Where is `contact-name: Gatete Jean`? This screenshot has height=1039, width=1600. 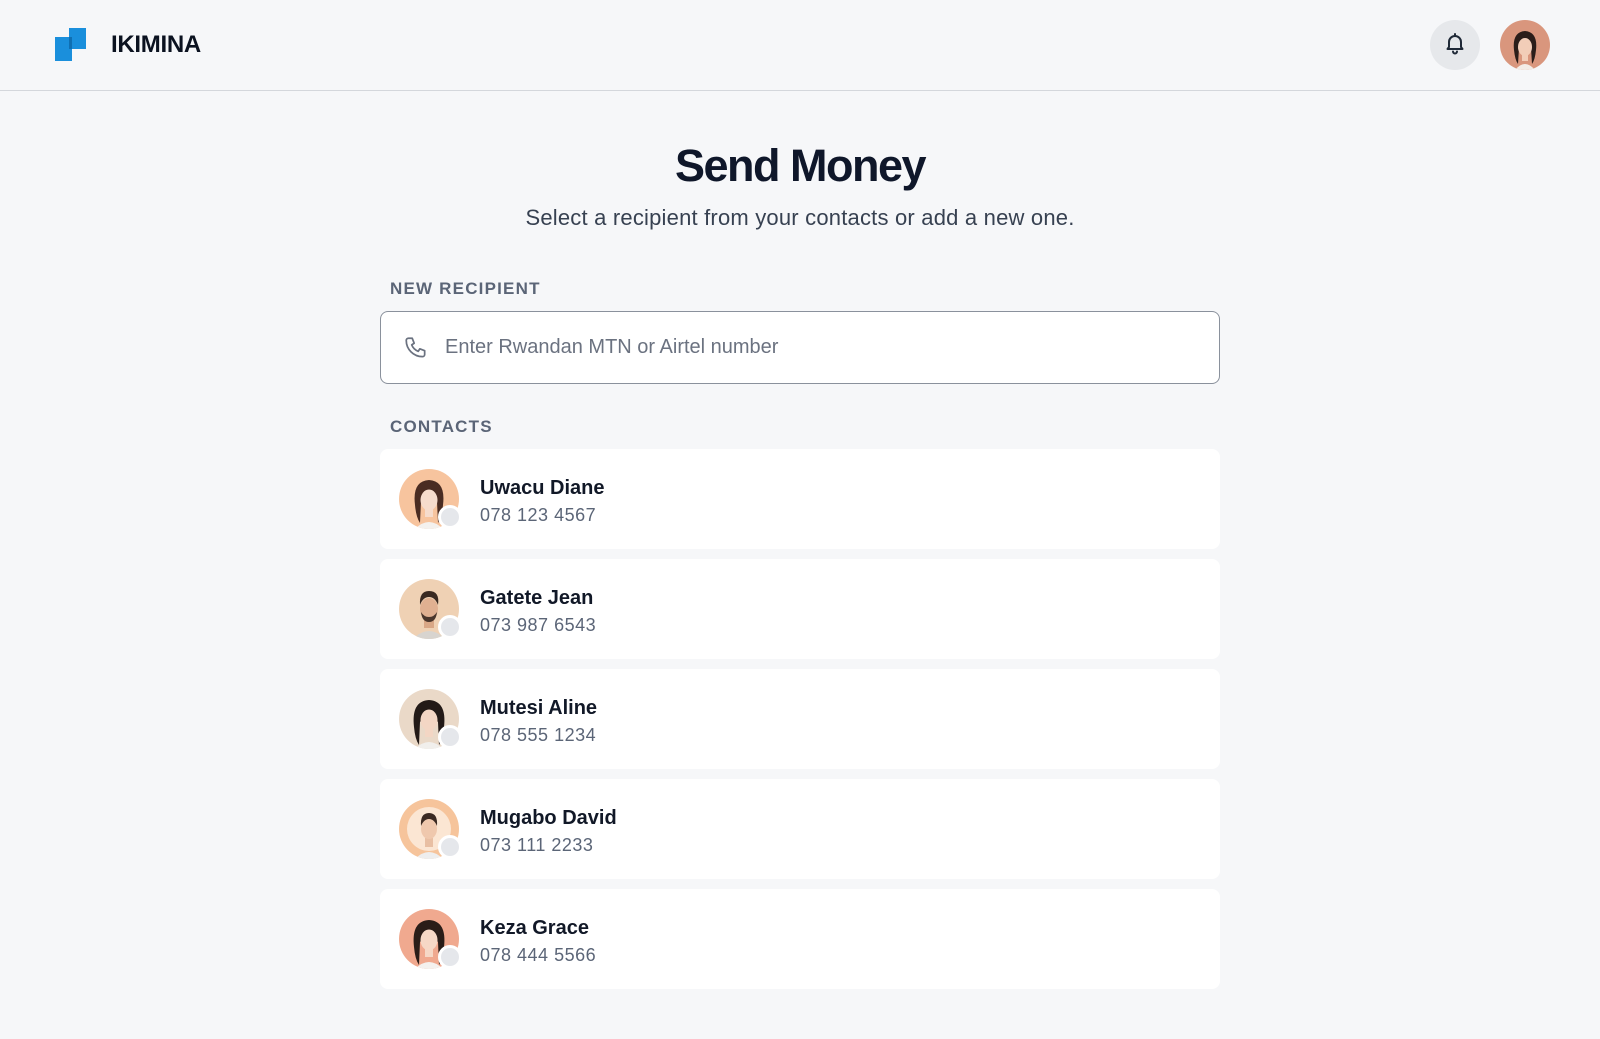
contact-name: Gatete Jean is located at coordinates (537, 598).